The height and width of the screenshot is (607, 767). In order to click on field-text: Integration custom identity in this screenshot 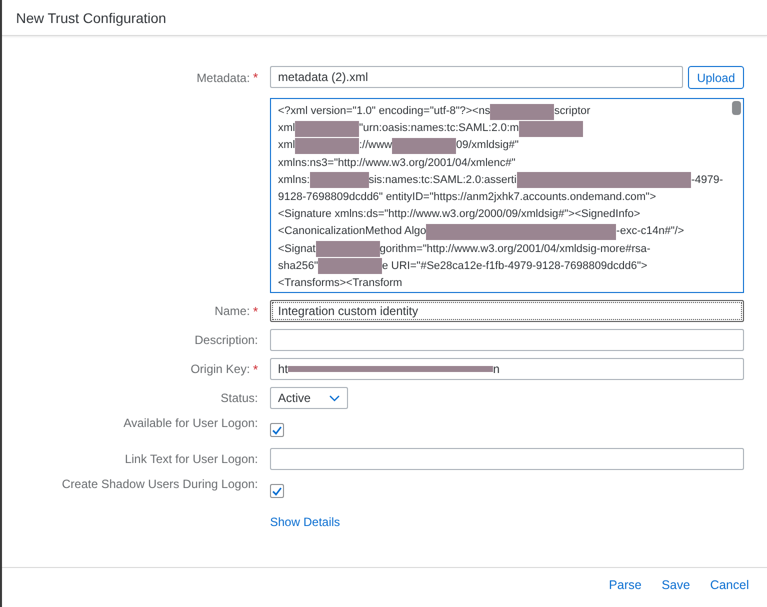, I will do `click(348, 311)`.